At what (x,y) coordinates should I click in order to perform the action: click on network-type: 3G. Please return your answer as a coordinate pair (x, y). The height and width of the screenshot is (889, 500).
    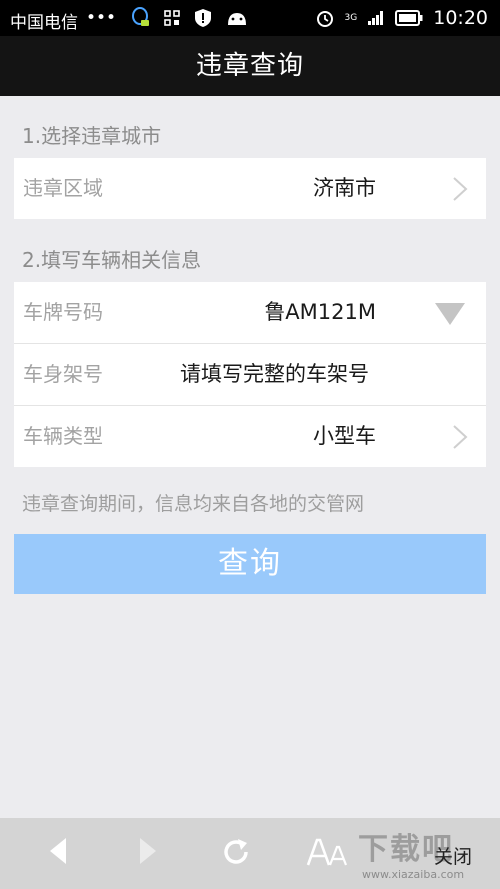
    Looking at the image, I should click on (351, 17).